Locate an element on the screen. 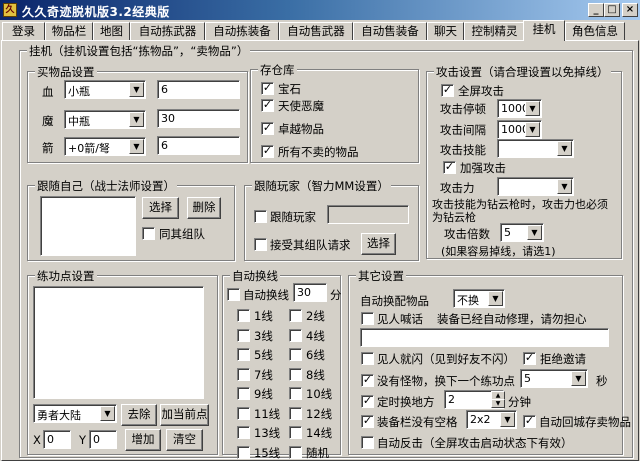 The width and height of the screenshot is (640, 461). tab-sell-weapons: 自动售武器 is located at coordinates (316, 31).